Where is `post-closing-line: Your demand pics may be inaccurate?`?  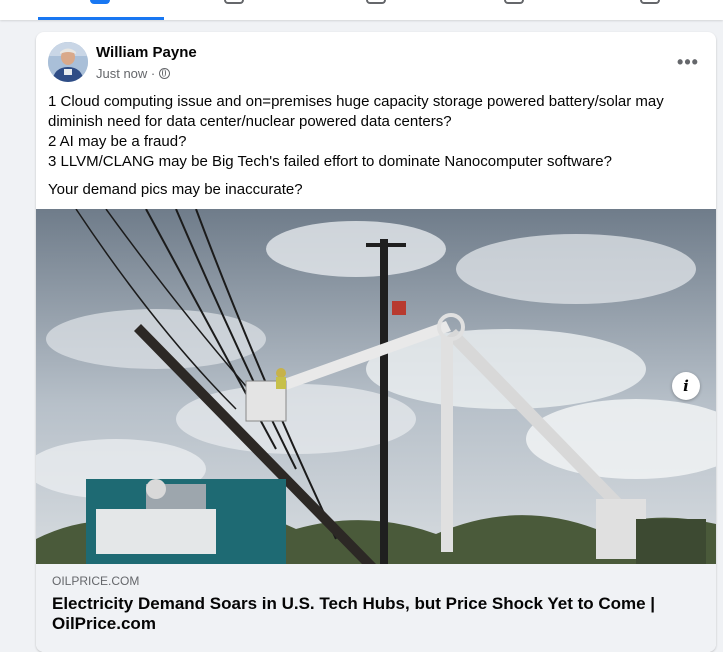 post-closing-line: Your demand pics may be inaccurate? is located at coordinates (175, 189).